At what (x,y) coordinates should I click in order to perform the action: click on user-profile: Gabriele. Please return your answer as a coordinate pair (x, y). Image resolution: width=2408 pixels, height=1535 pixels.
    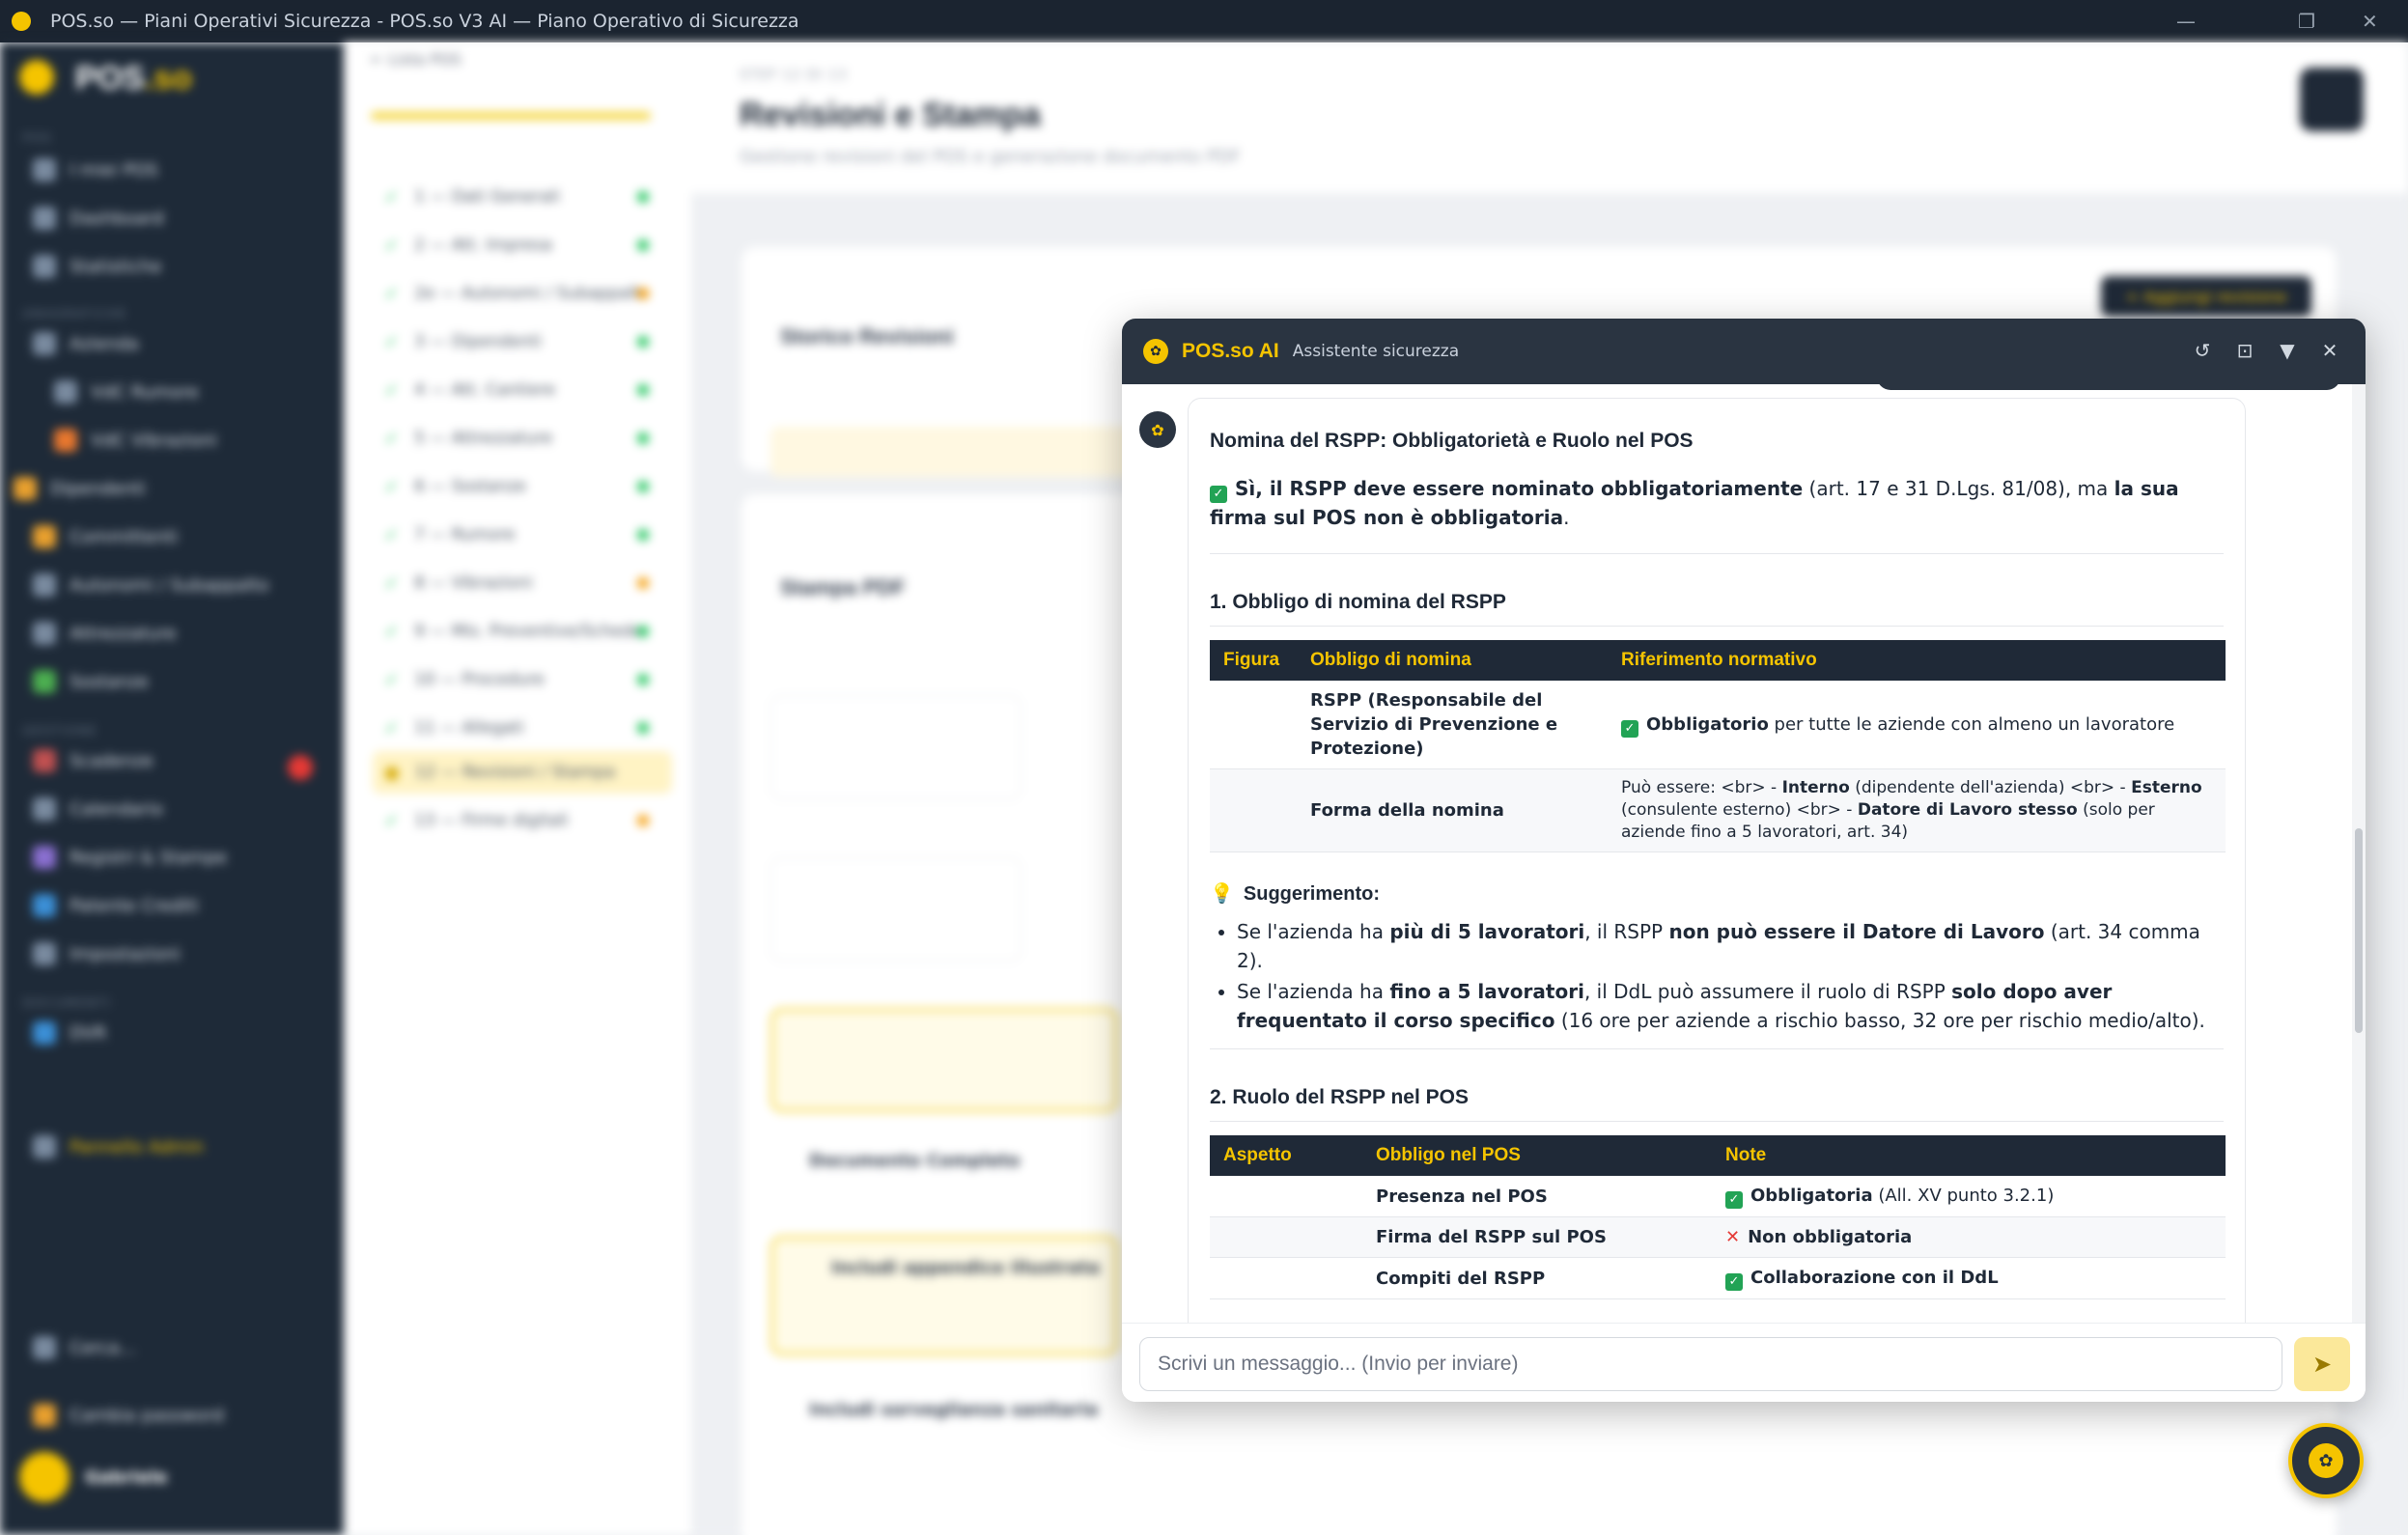
    Looking at the image, I should click on (93, 1477).